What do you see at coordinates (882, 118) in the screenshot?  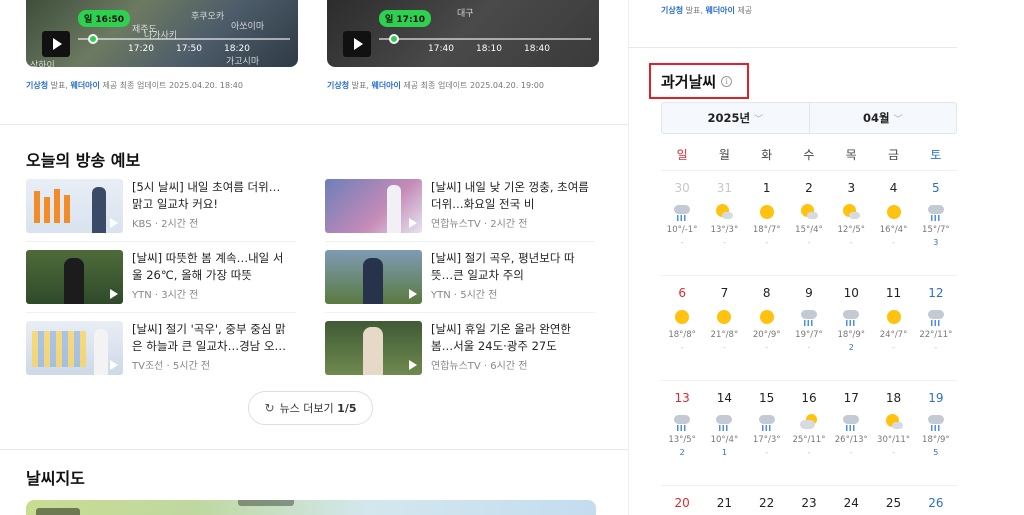 I see `month-select: 04월 ﹀` at bounding box center [882, 118].